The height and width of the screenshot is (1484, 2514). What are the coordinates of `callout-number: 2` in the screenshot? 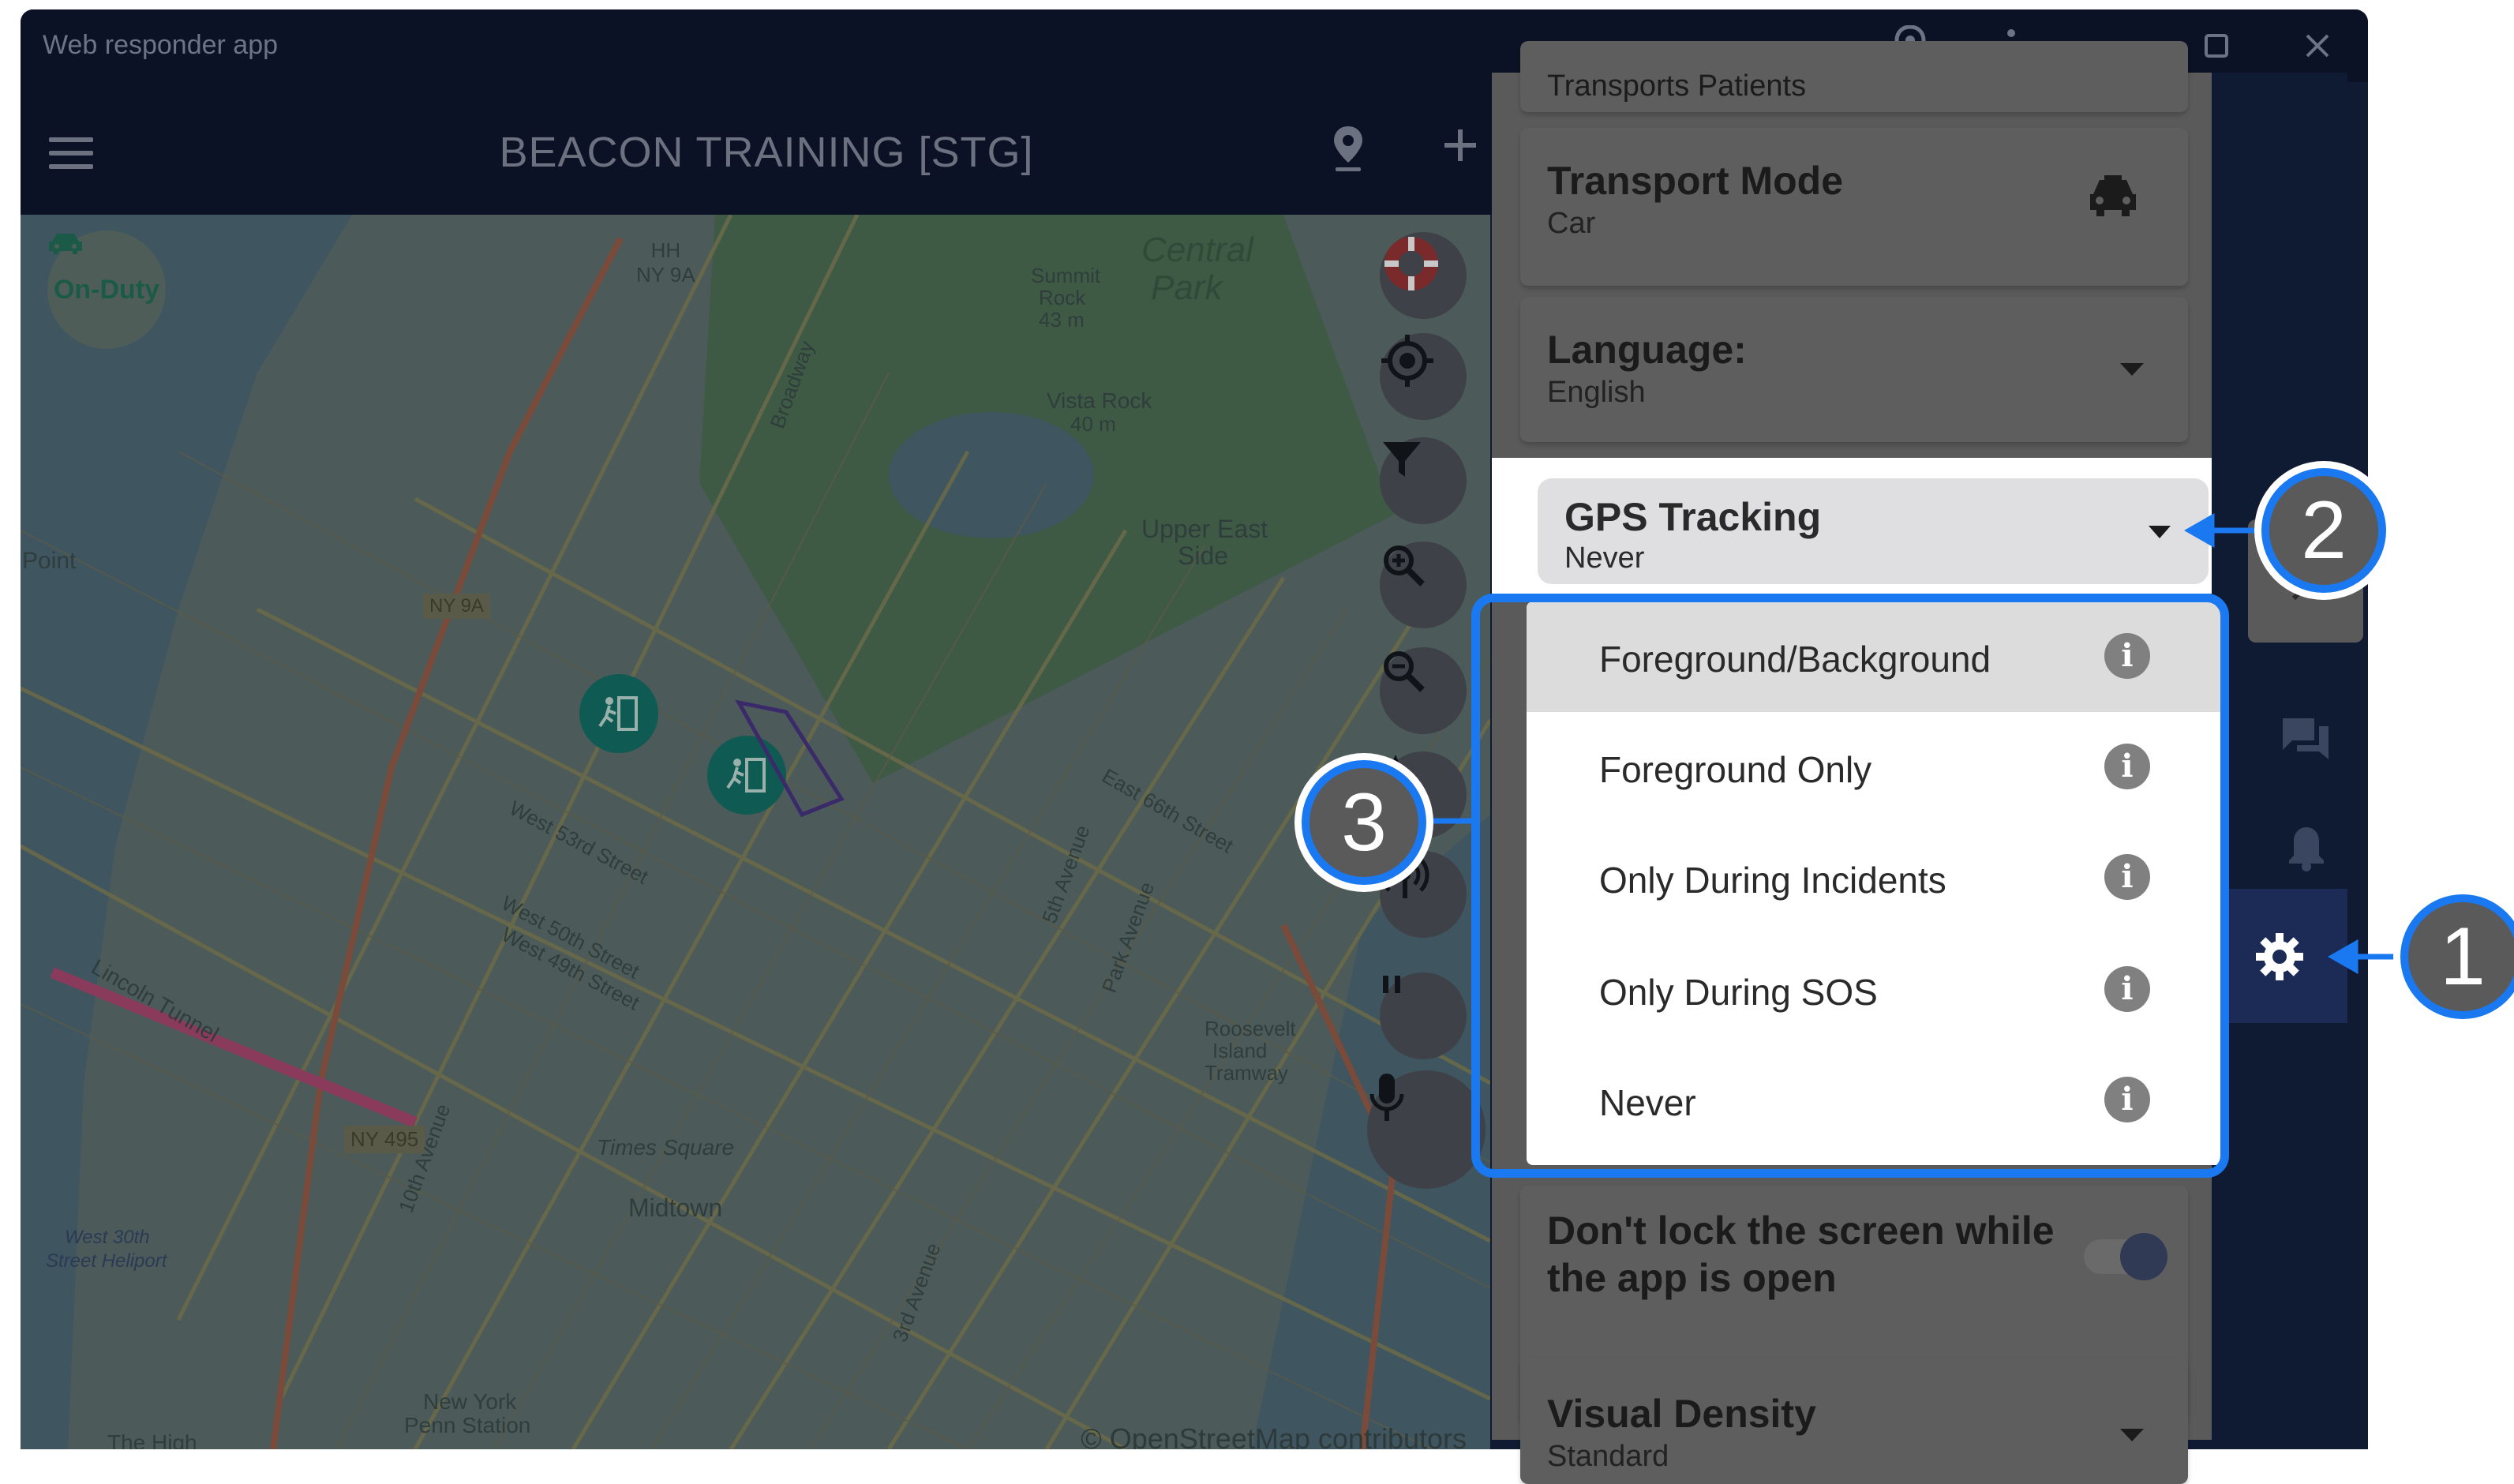 It's located at (2323, 530).